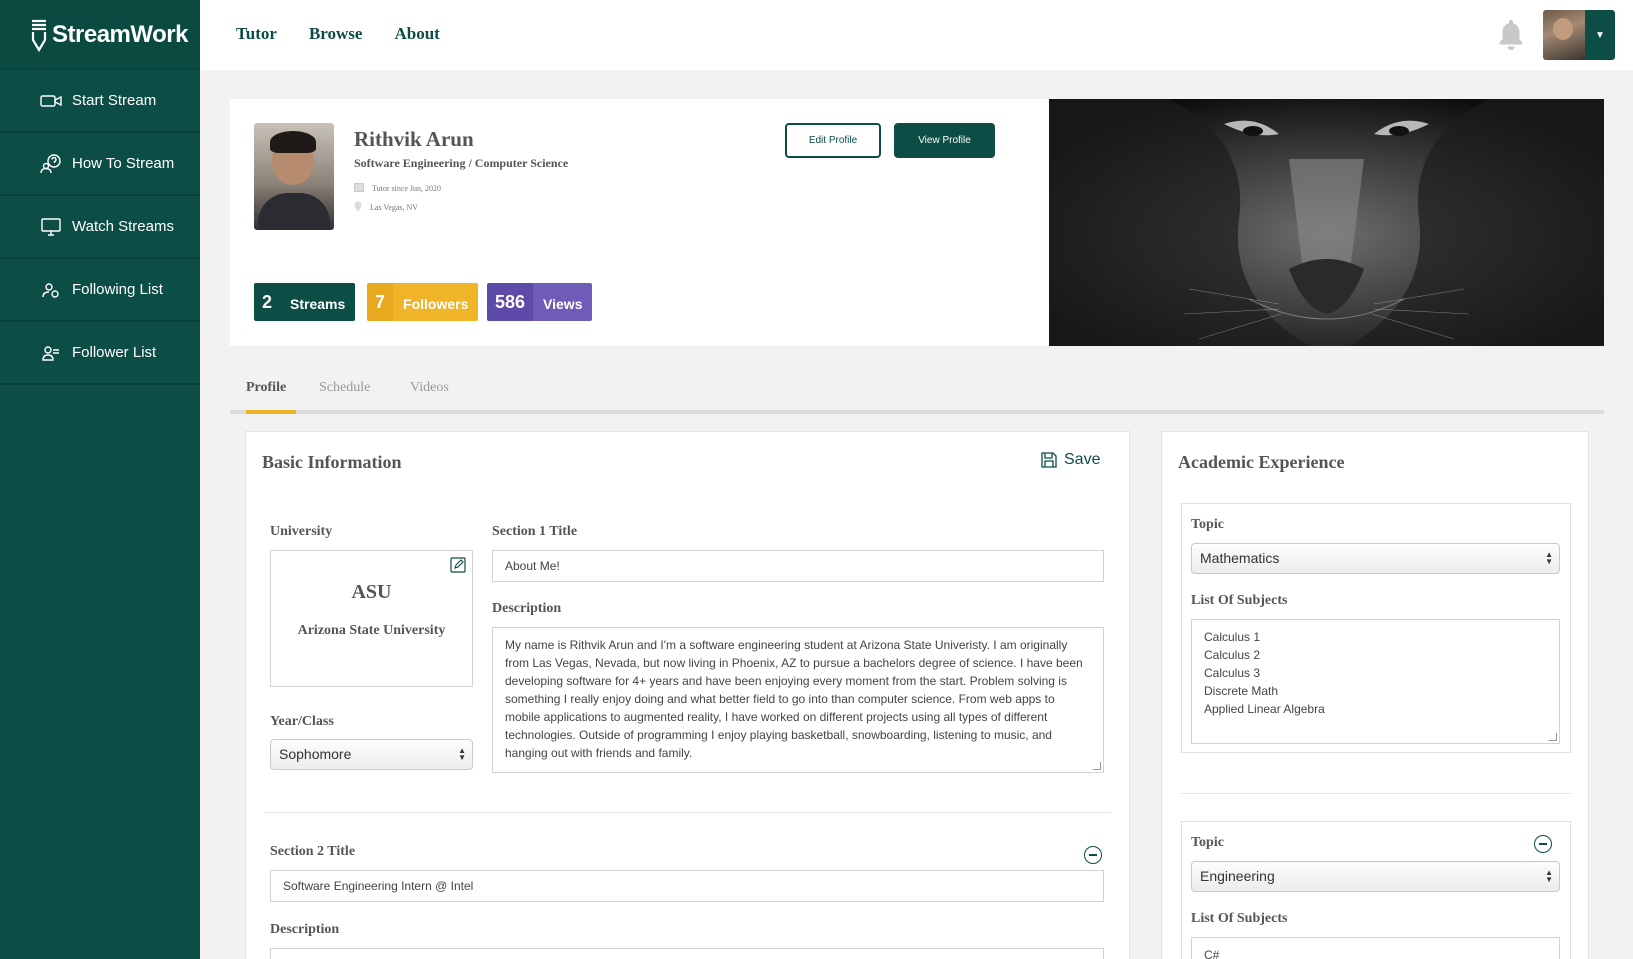 The image size is (1633, 959). Describe the element at coordinates (315, 754) in the screenshot. I see `select-value: Sophomore` at that location.